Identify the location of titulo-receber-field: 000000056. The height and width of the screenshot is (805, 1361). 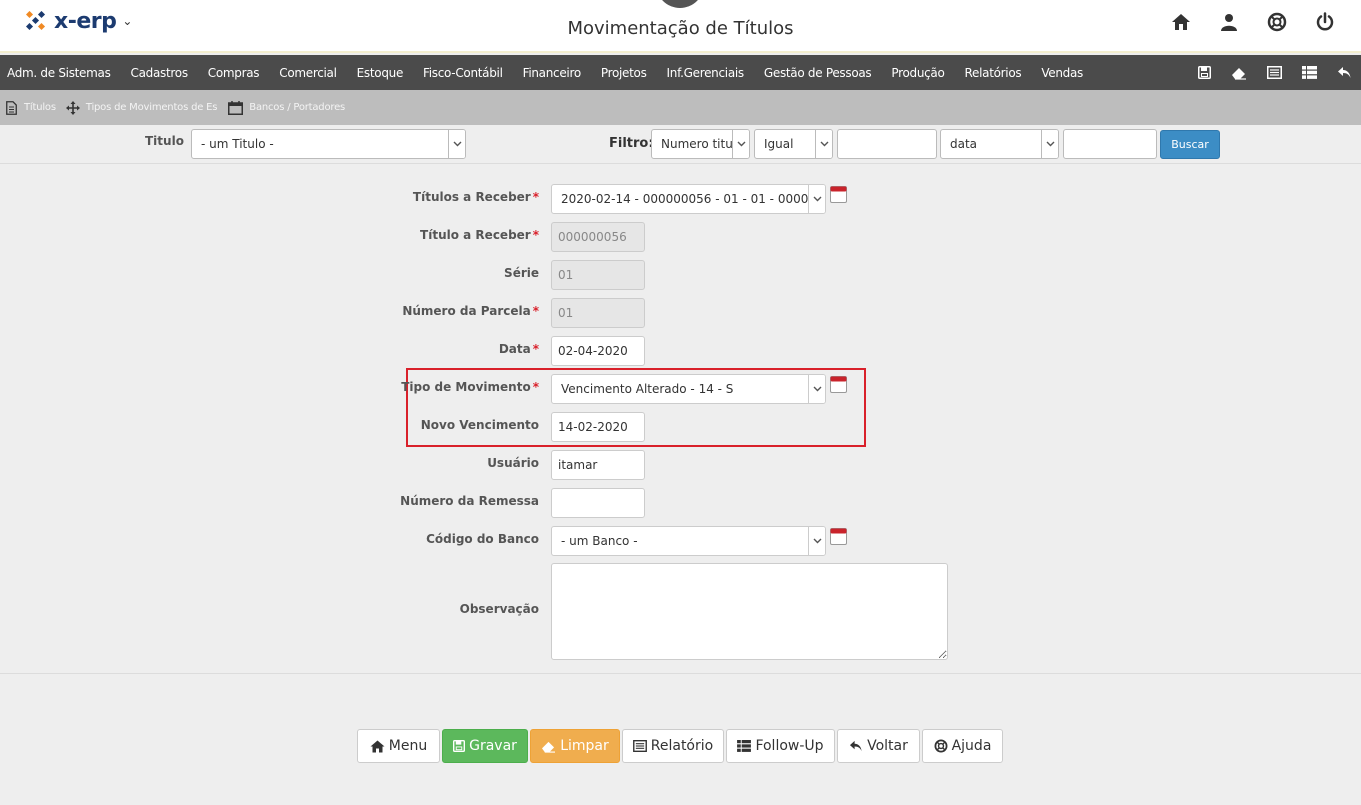
(598, 237).